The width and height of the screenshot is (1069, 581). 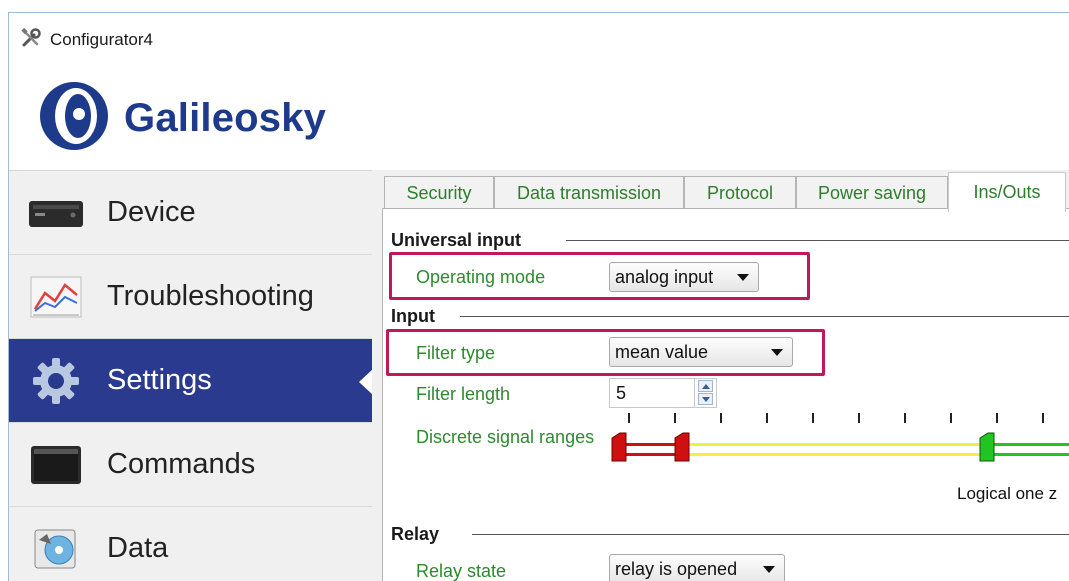 I want to click on sidebar-item-troubleshooting: Troubleshooting, so click(x=190, y=297).